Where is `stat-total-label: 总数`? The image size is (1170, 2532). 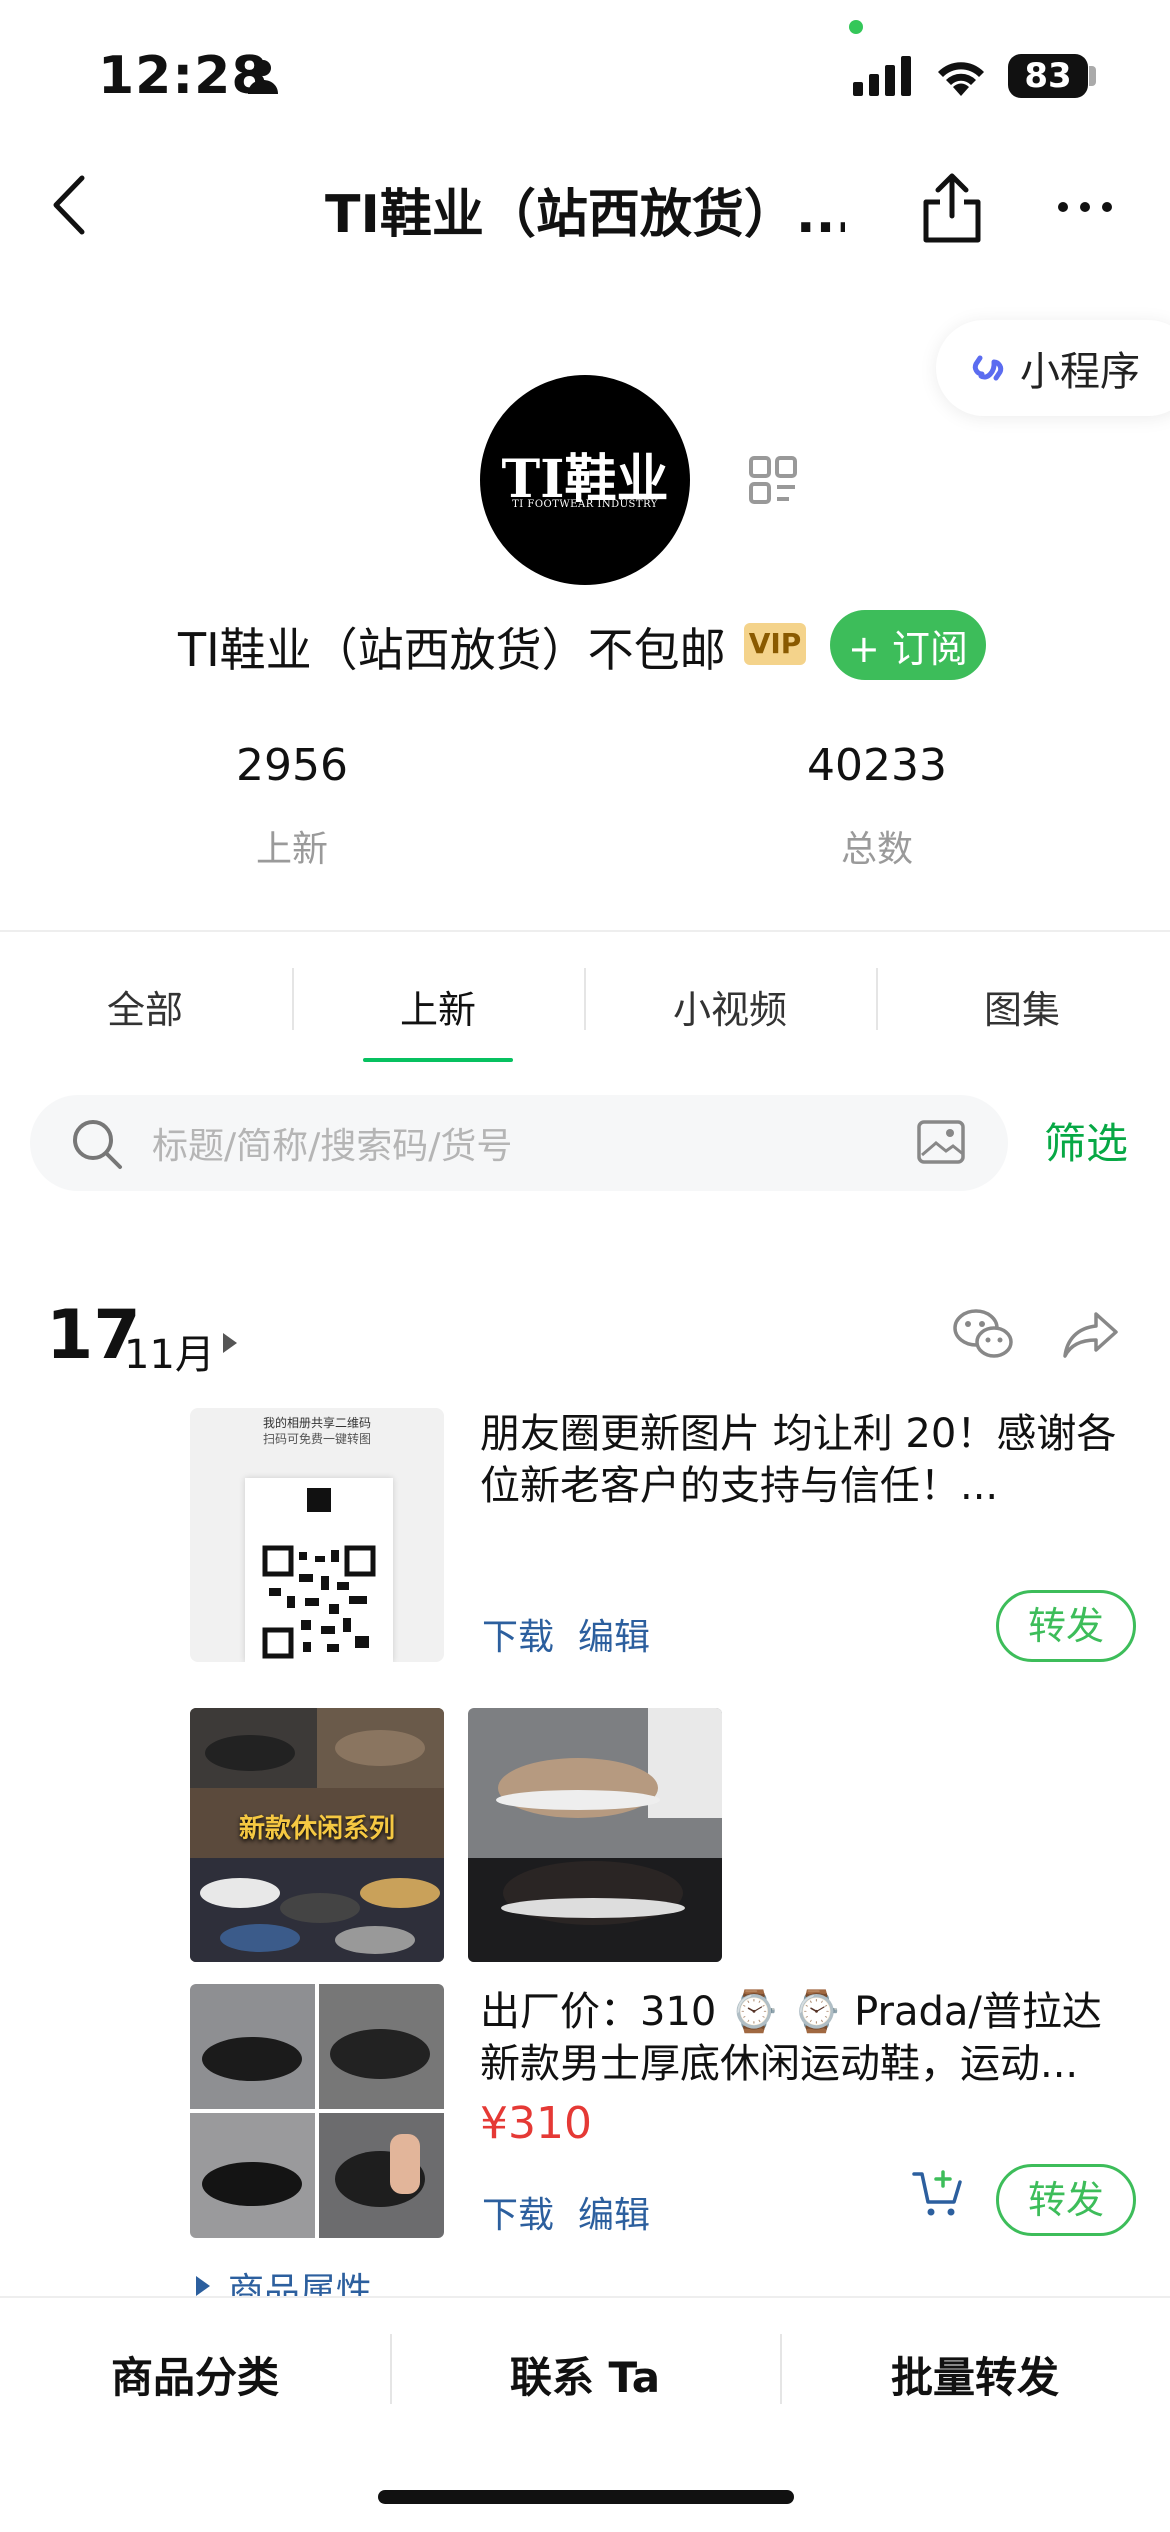 stat-total-label: 总数 is located at coordinates (876, 849).